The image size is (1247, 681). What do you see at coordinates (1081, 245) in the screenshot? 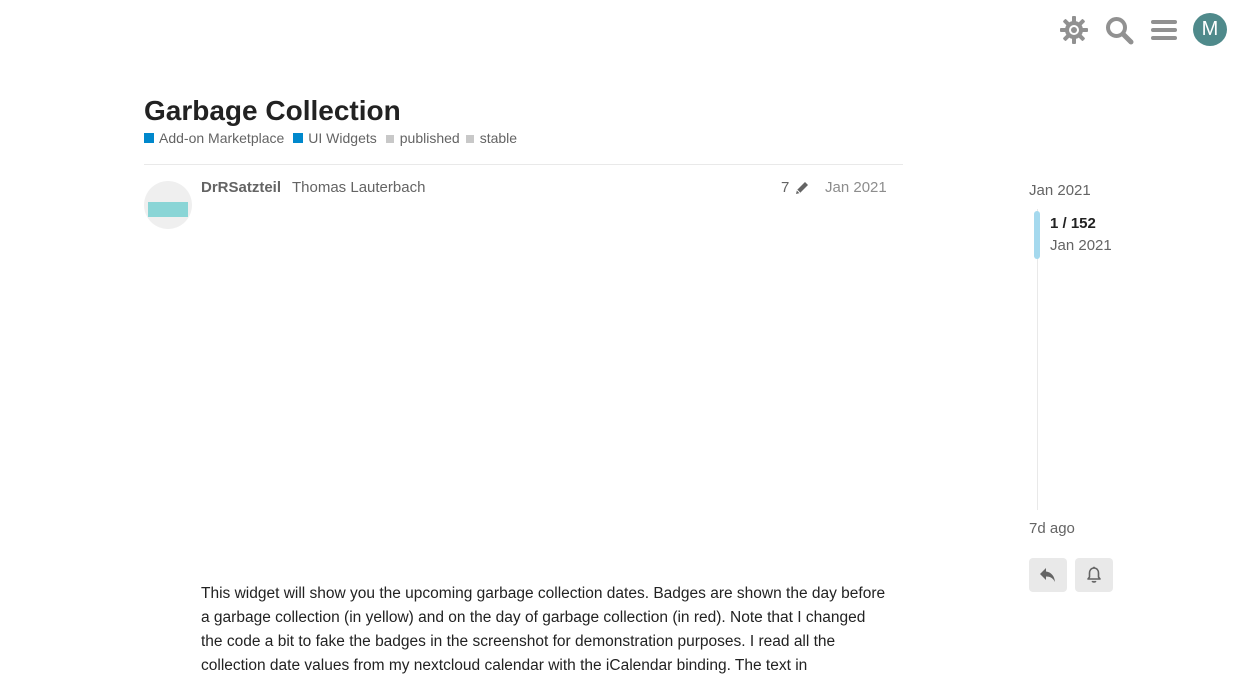
I see `timeline-position-date: Jan 2021` at bounding box center [1081, 245].